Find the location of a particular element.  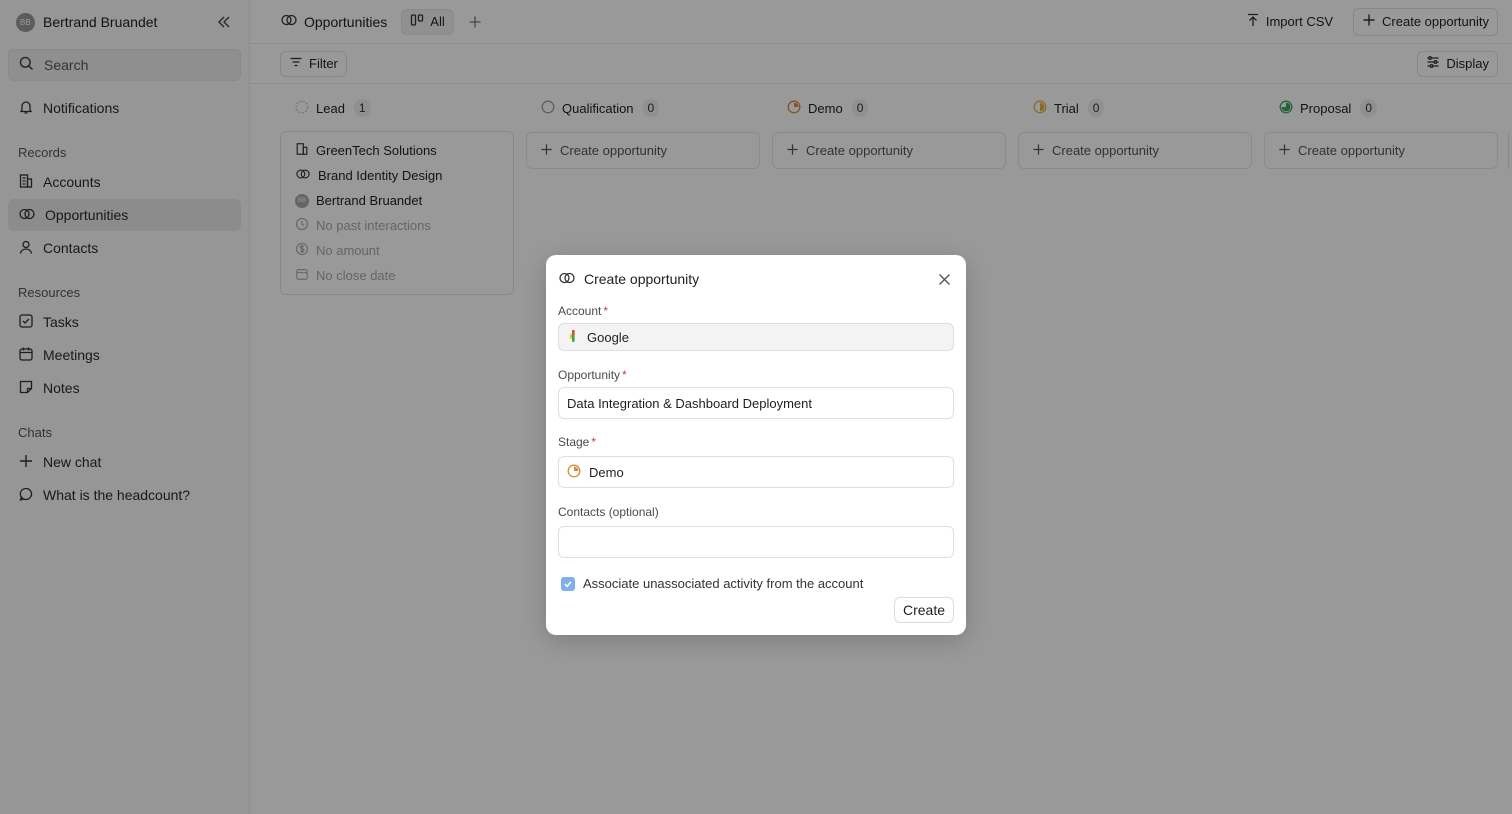

account-field: Google is located at coordinates (756, 337).